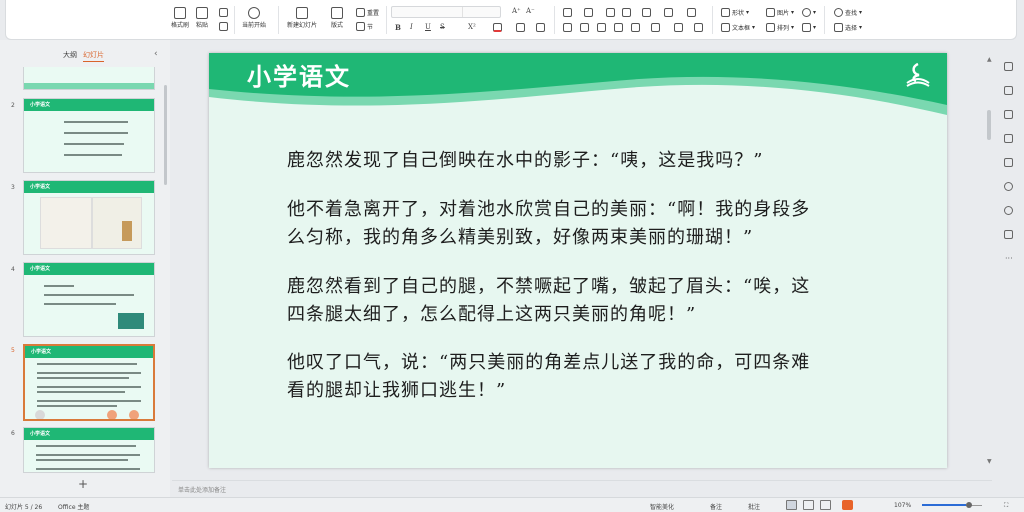 Image resolution: width=1024 pixels, height=512 pixels. What do you see at coordinates (738, 27) in the screenshot?
I see `textbox-button: 文本框 ▾` at bounding box center [738, 27].